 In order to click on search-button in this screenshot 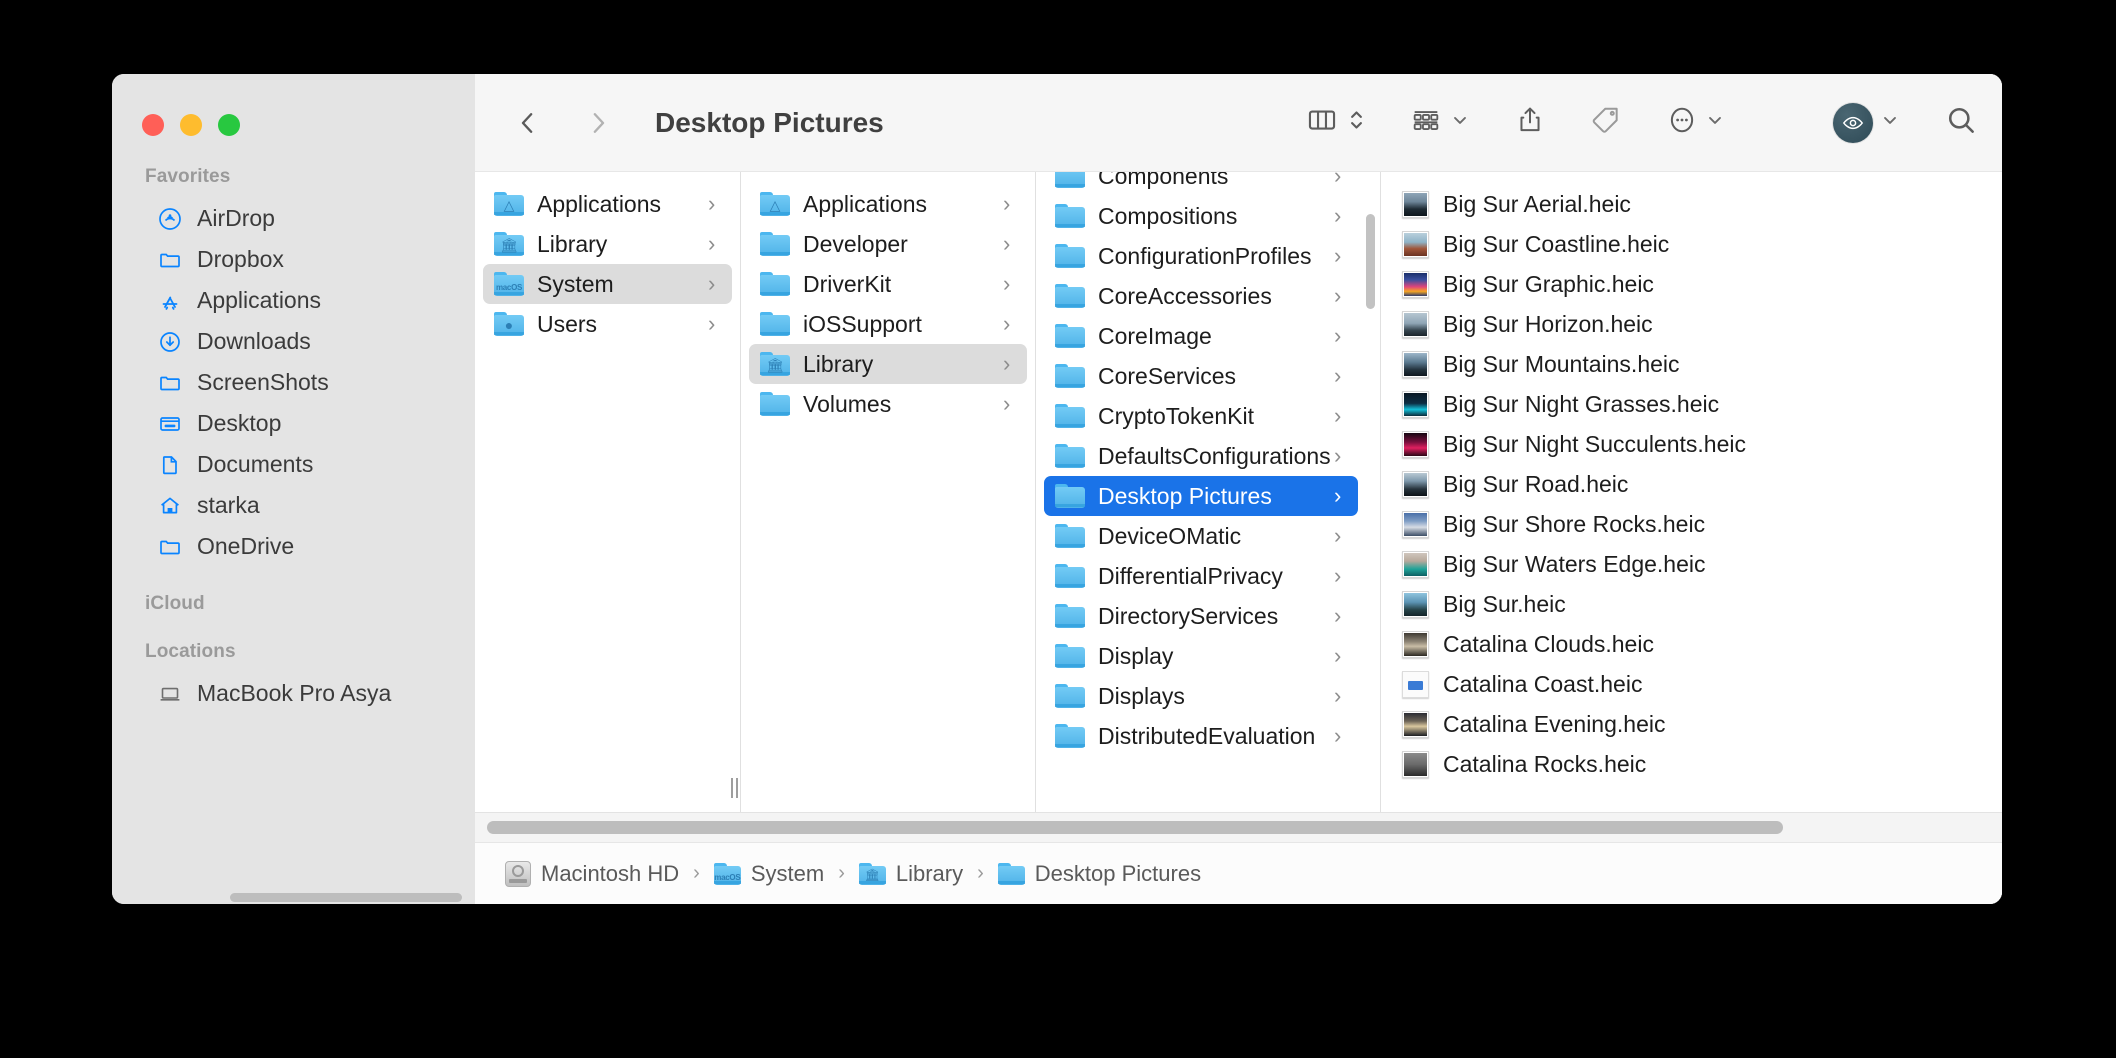, I will do `click(1961, 122)`.